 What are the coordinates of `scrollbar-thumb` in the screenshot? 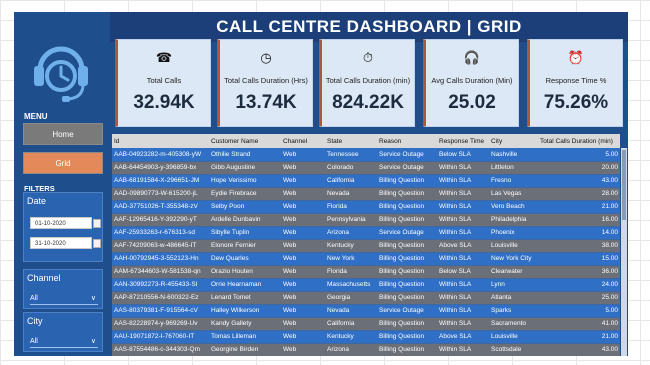 It's located at (624, 185).